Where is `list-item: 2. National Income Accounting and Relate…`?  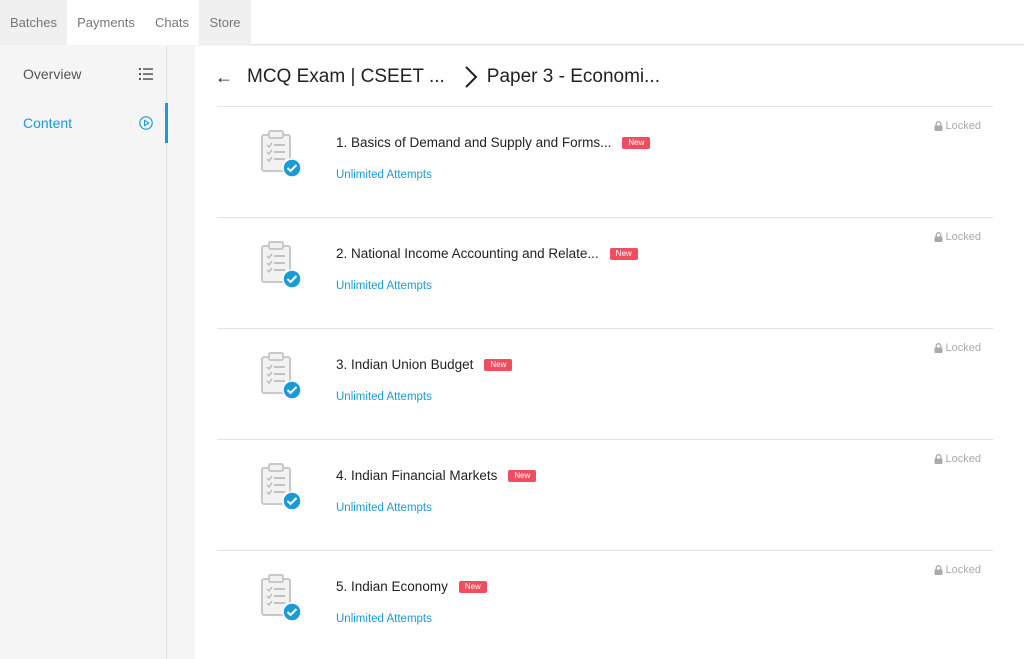
list-item: 2. National Income Accounting and Relate… is located at coordinates (605, 272).